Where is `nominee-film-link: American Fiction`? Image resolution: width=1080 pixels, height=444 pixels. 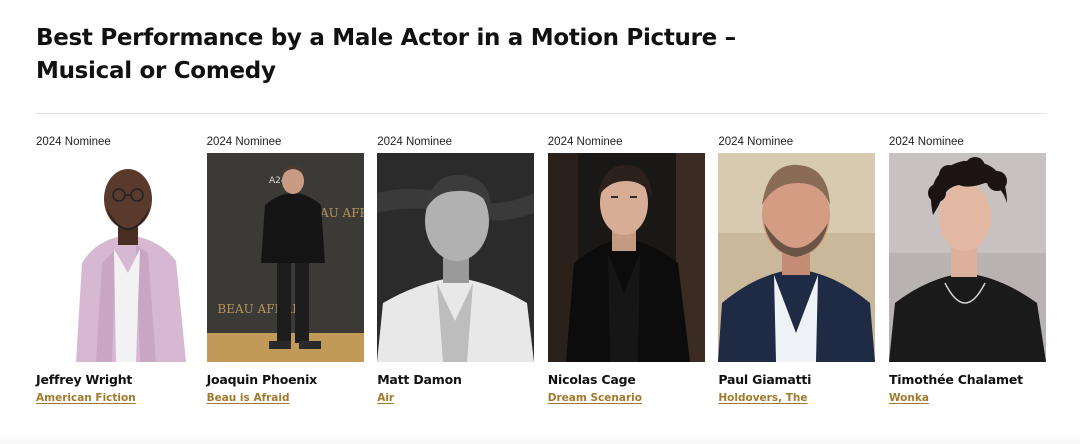
nominee-film-link: American Fiction is located at coordinates (86, 398).